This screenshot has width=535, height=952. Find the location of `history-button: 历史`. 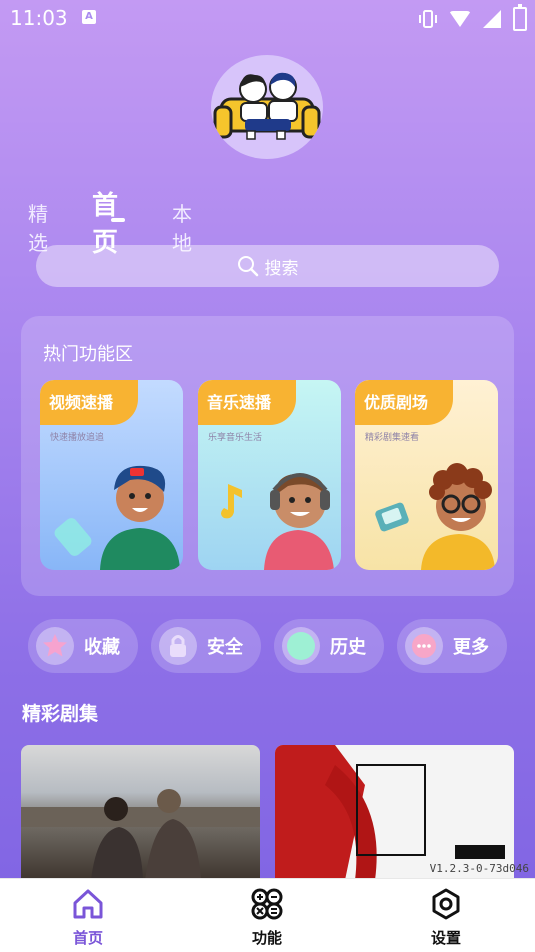

history-button: 历史 is located at coordinates (329, 646).